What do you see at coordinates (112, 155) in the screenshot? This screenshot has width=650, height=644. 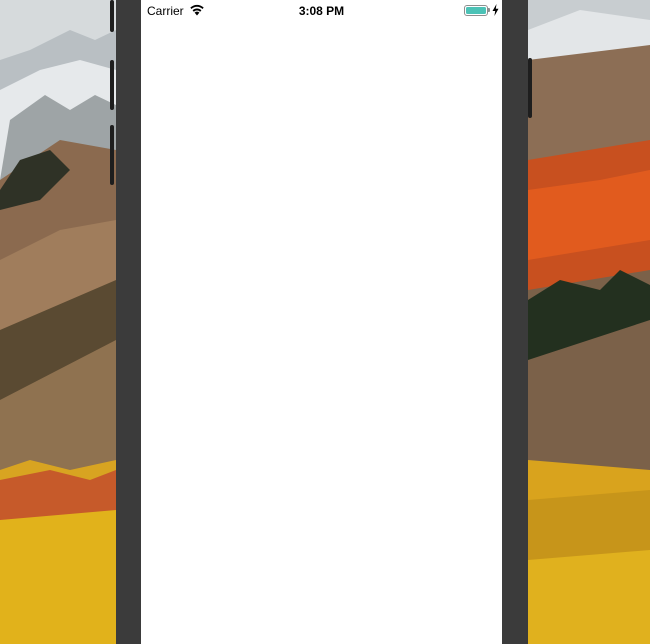 I see `volume-down-button` at bounding box center [112, 155].